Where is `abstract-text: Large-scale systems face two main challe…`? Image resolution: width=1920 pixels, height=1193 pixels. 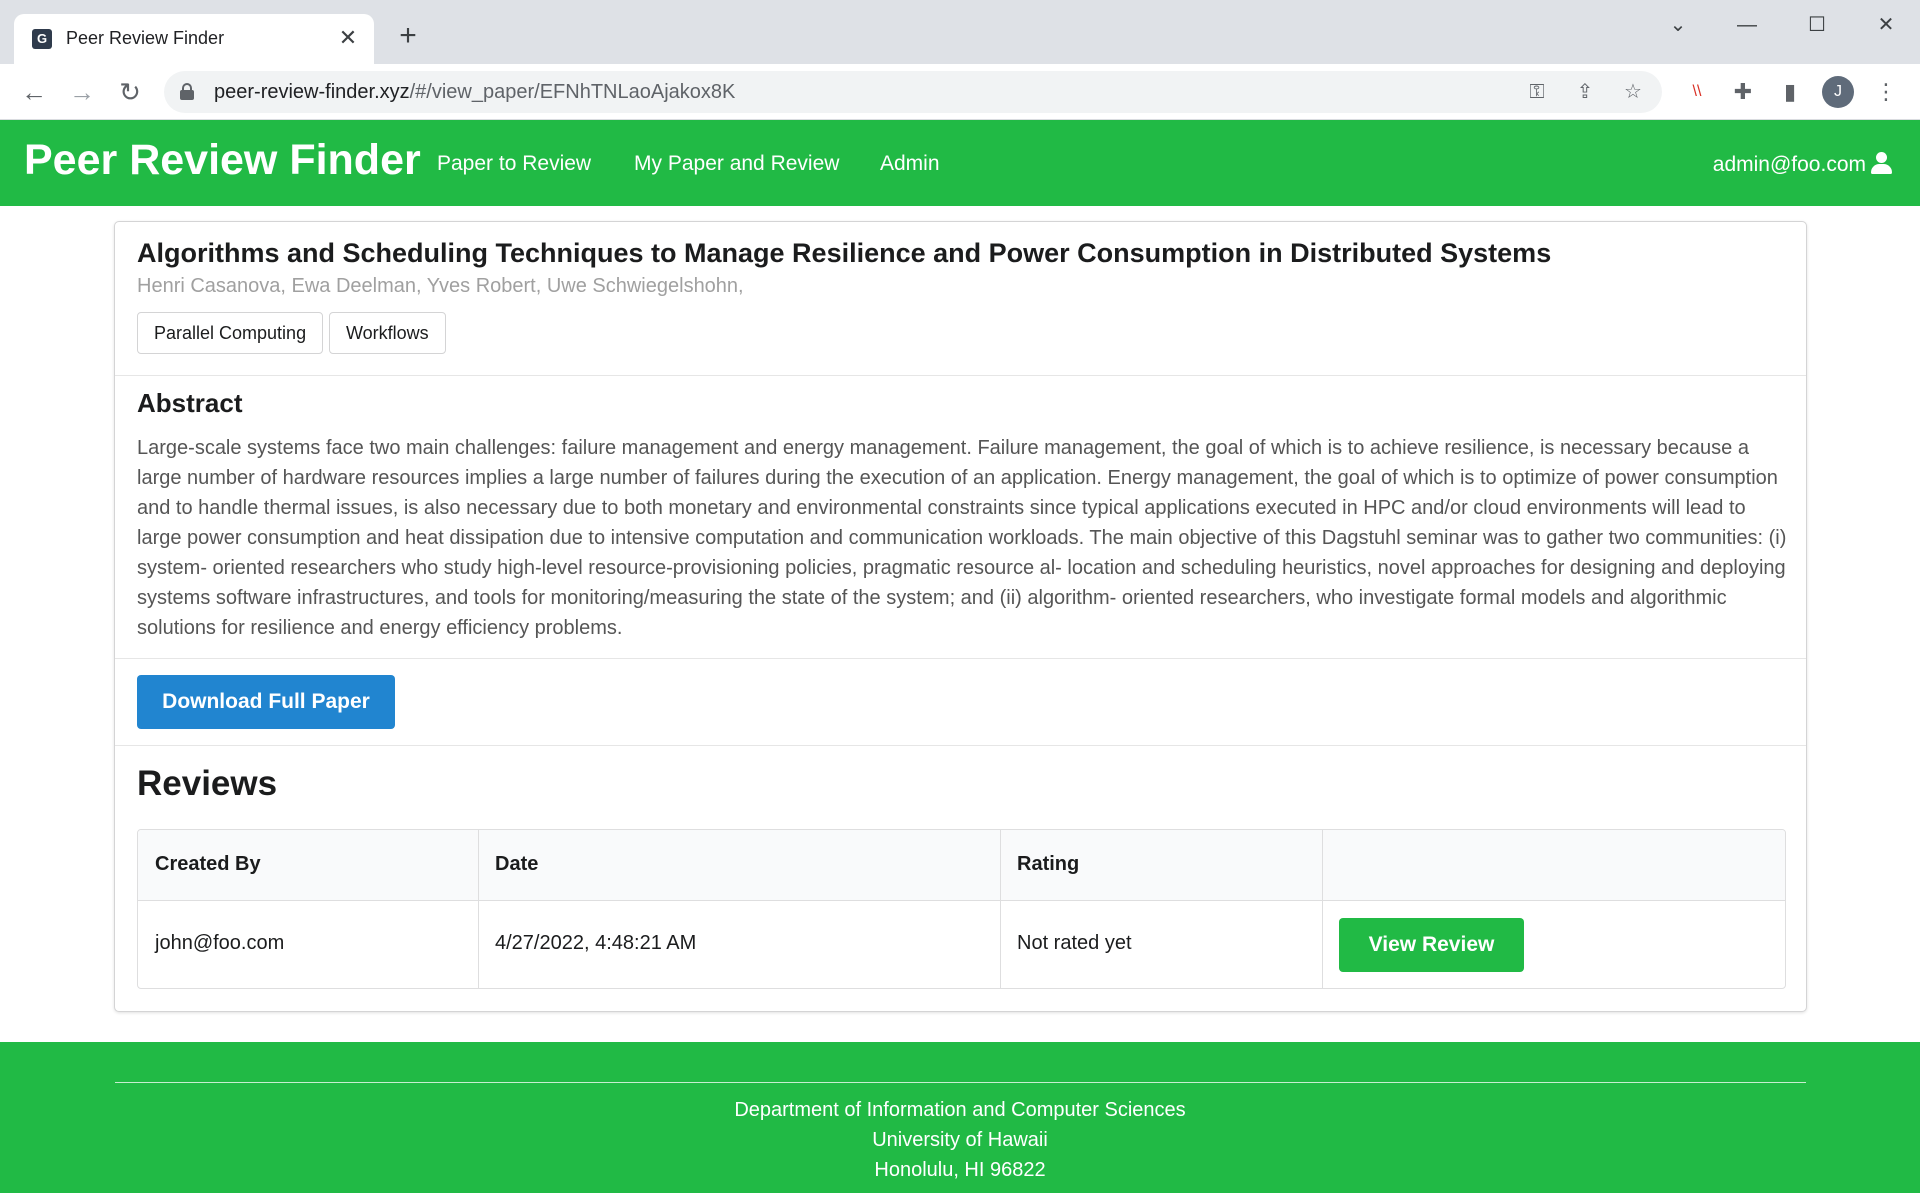 abstract-text: Large-scale systems face two main challe… is located at coordinates (962, 538).